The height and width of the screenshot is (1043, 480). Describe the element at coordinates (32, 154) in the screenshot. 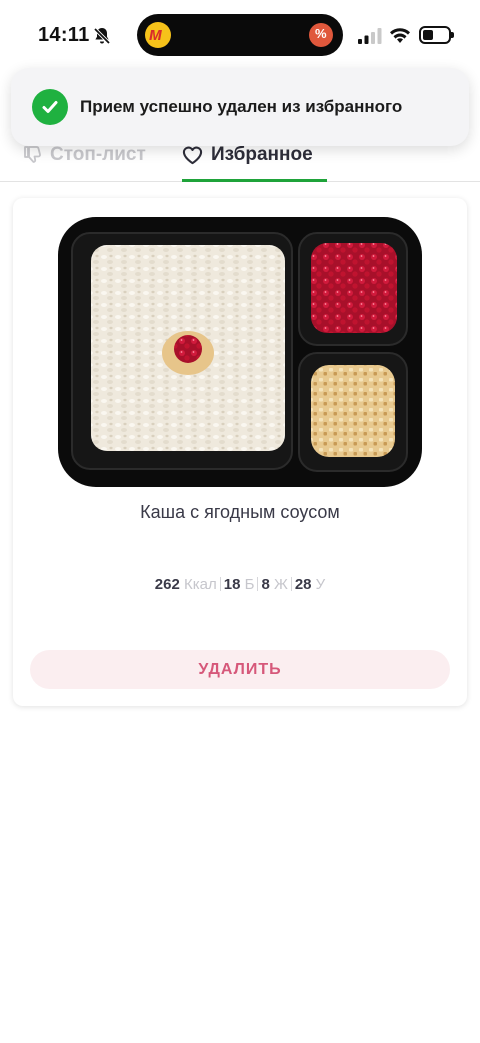

I see `thumbs-down-icon` at that location.